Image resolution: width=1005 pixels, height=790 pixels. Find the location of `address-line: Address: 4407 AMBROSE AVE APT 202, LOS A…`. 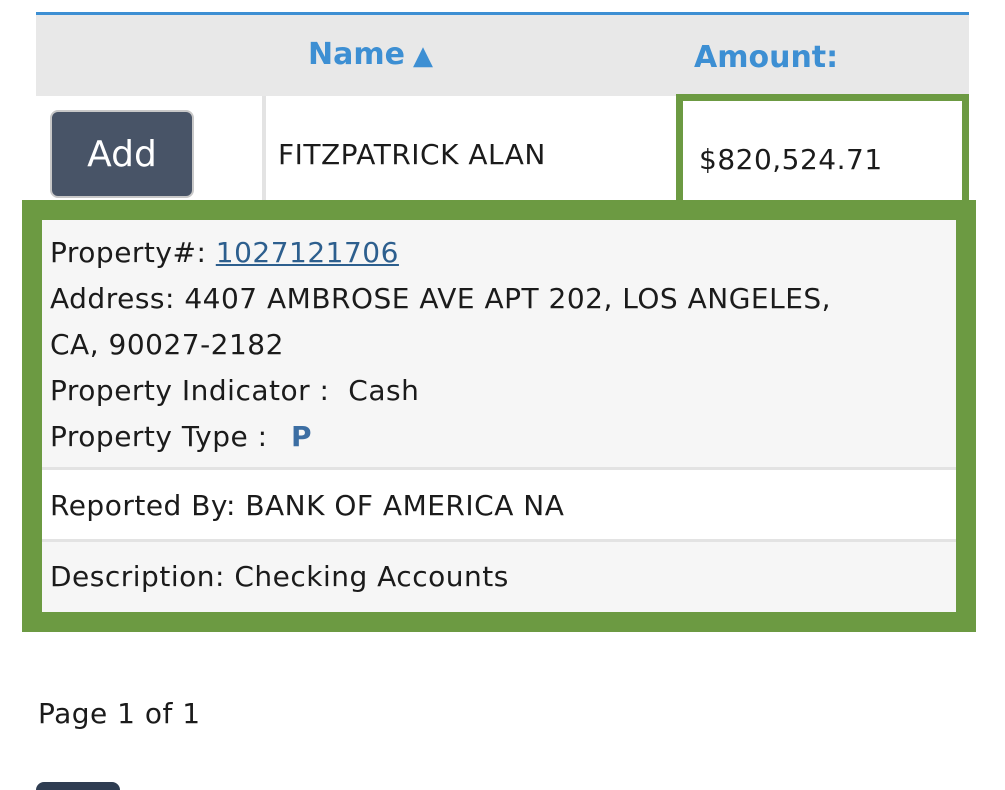

address-line: Address: 4407 AMBROSE AVE APT 202, LOS A… is located at coordinates (499, 299).